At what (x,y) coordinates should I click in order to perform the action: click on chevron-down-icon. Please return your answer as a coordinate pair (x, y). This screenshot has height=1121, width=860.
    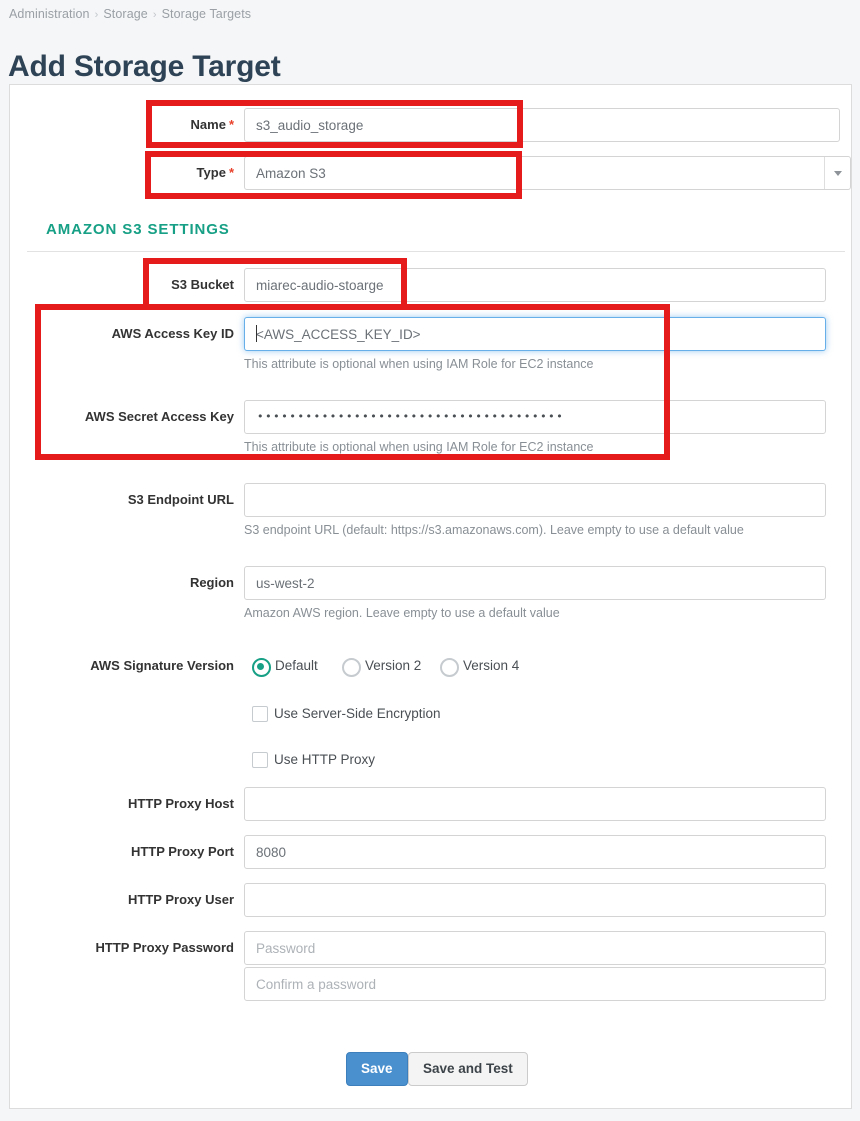
    Looking at the image, I should click on (837, 173).